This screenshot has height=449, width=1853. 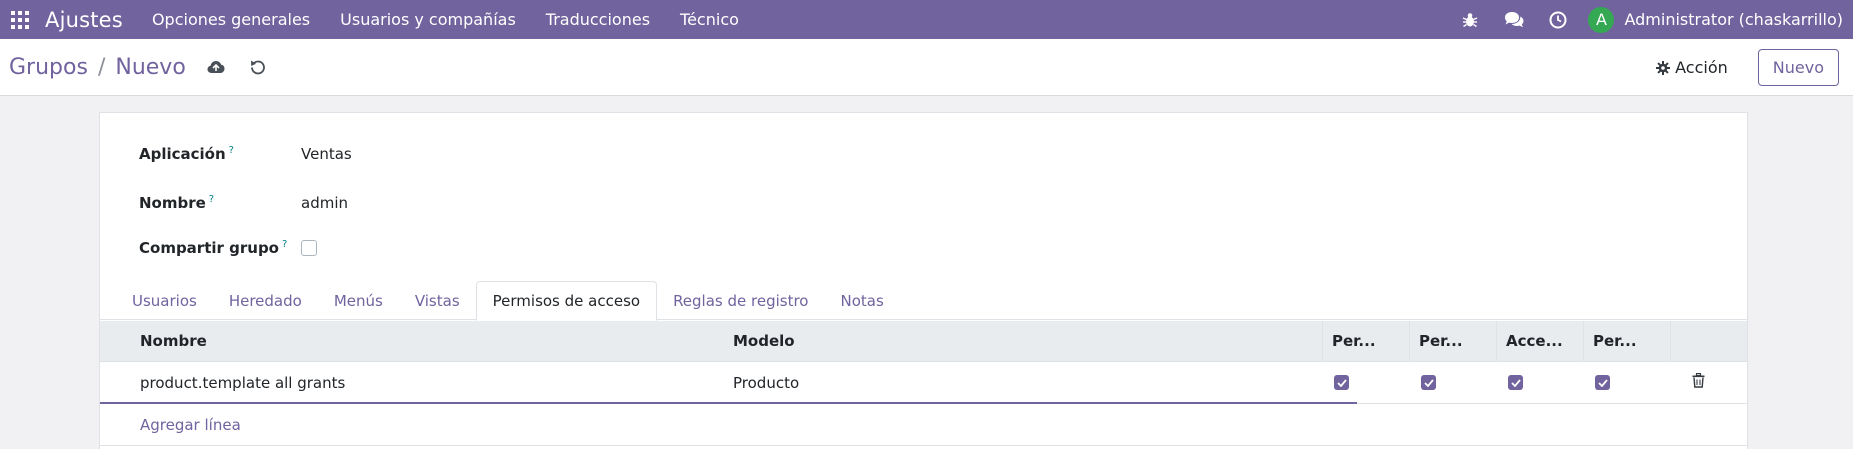 I want to click on control-panel-actions: Acción Nuevo, so click(x=1754, y=67).